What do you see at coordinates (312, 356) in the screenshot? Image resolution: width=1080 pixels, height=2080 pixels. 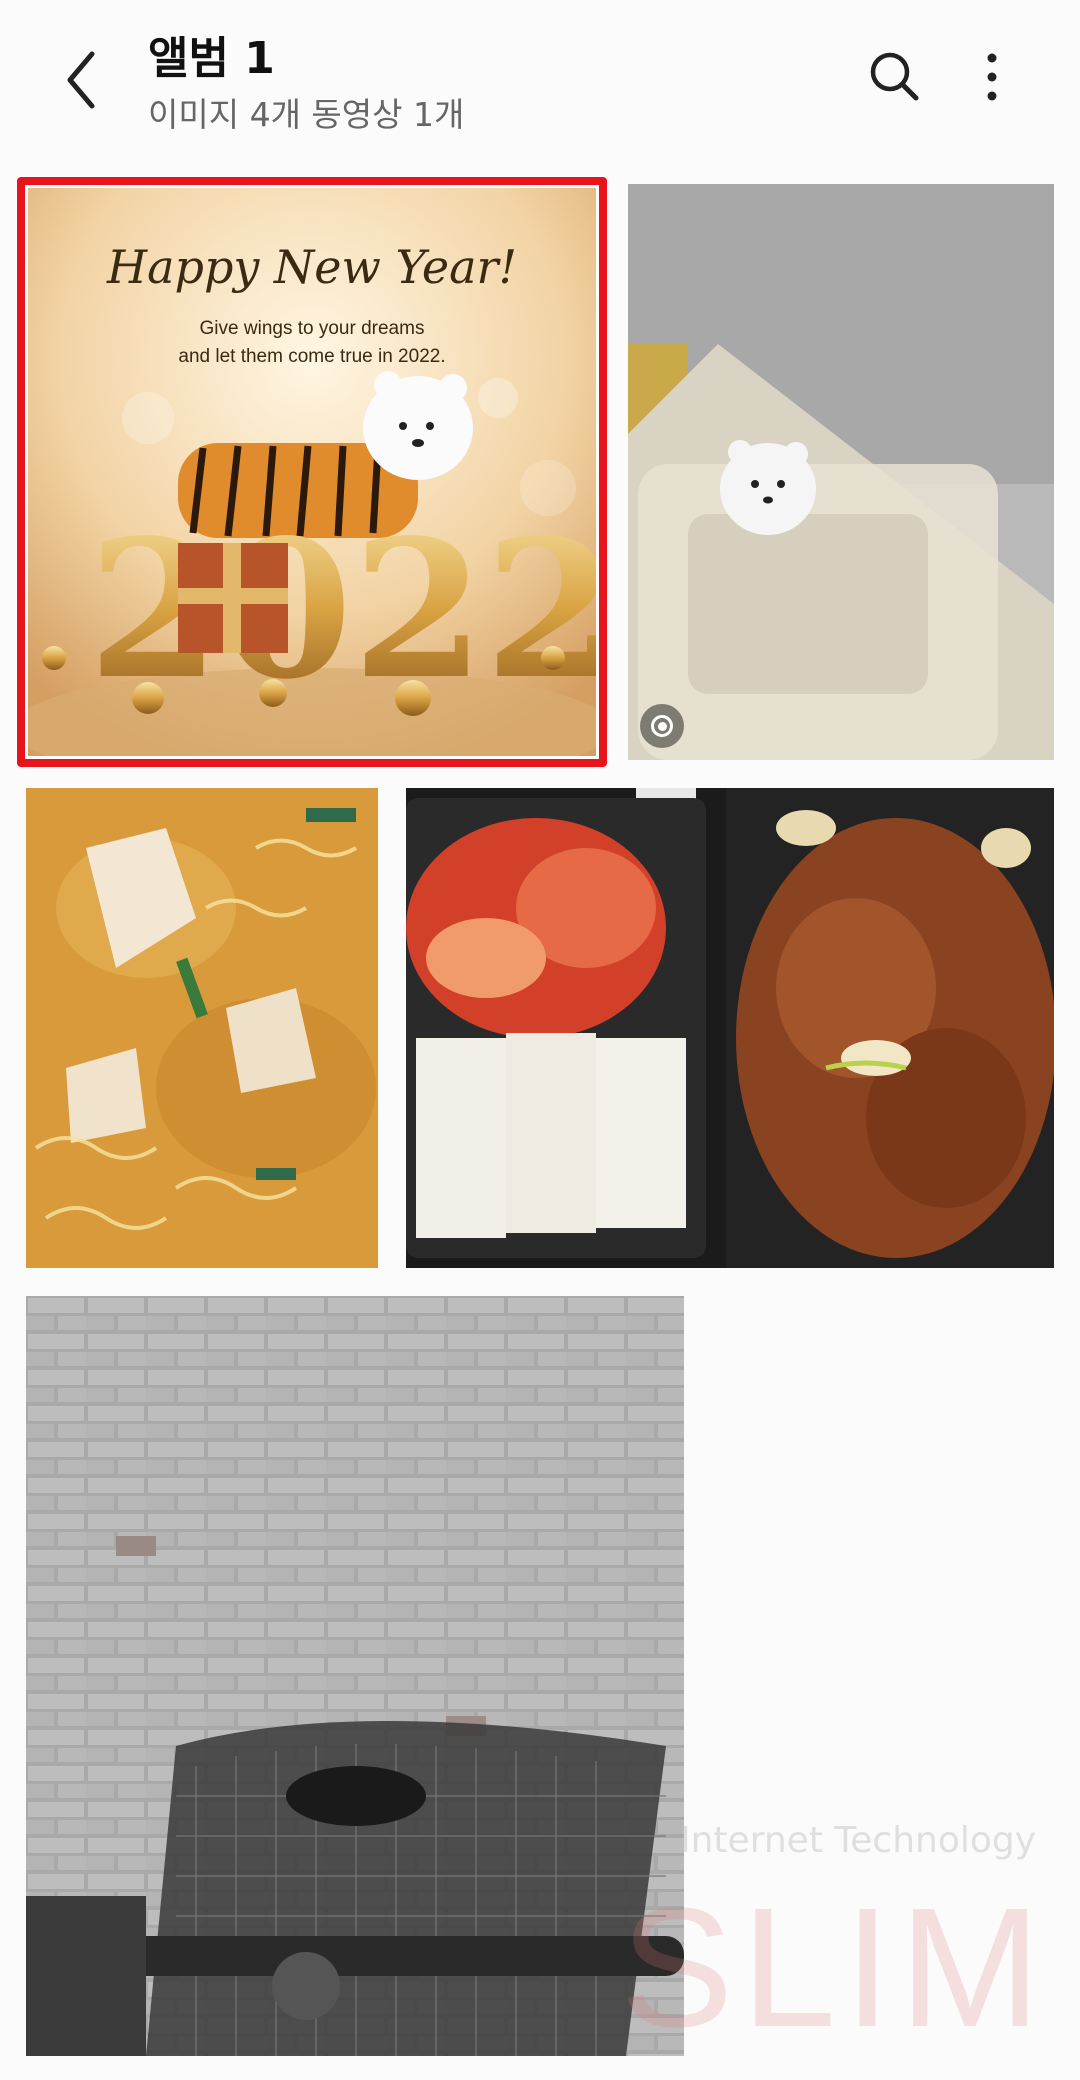 I see `card-text-line-2: and let them come true in 2022.` at bounding box center [312, 356].